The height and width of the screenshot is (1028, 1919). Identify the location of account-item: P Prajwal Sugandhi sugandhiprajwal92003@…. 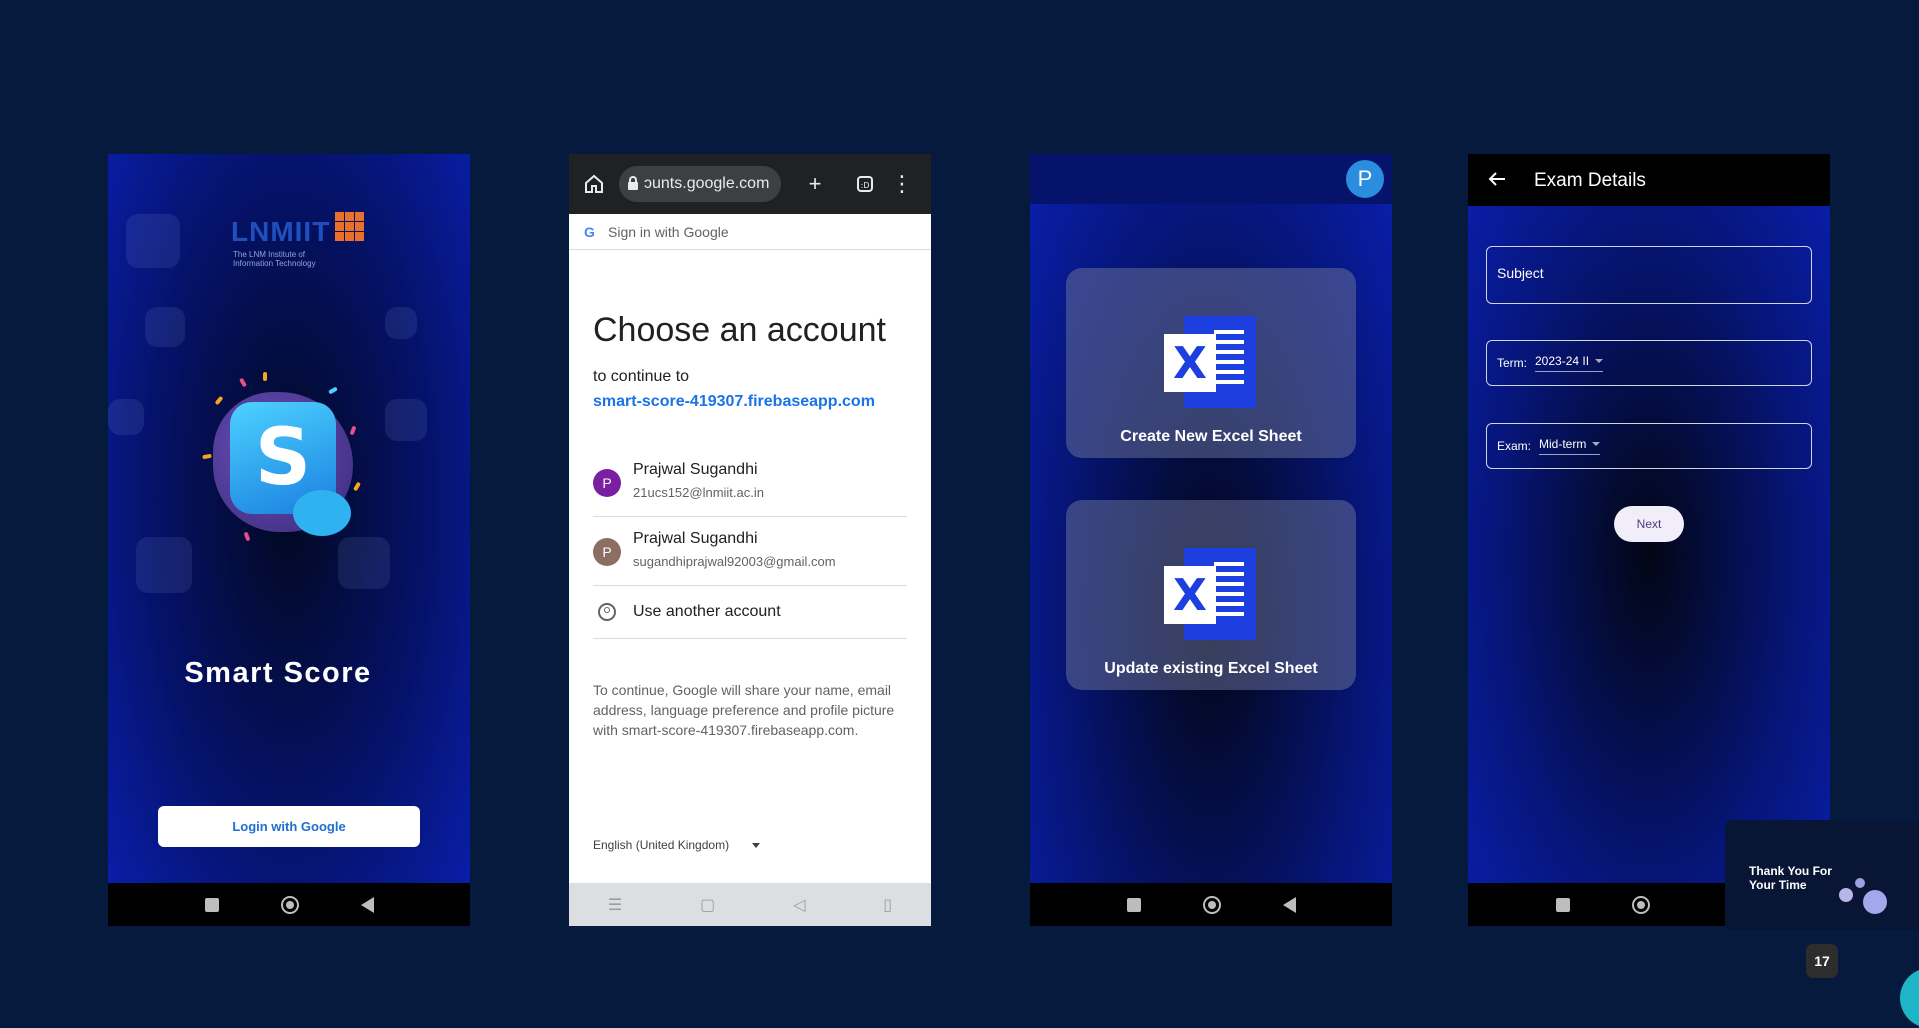
(750, 551).